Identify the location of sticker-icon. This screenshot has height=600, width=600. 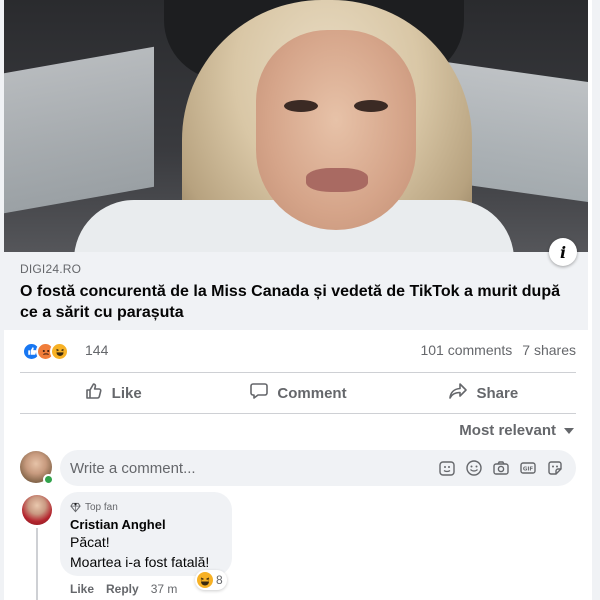
(555, 468).